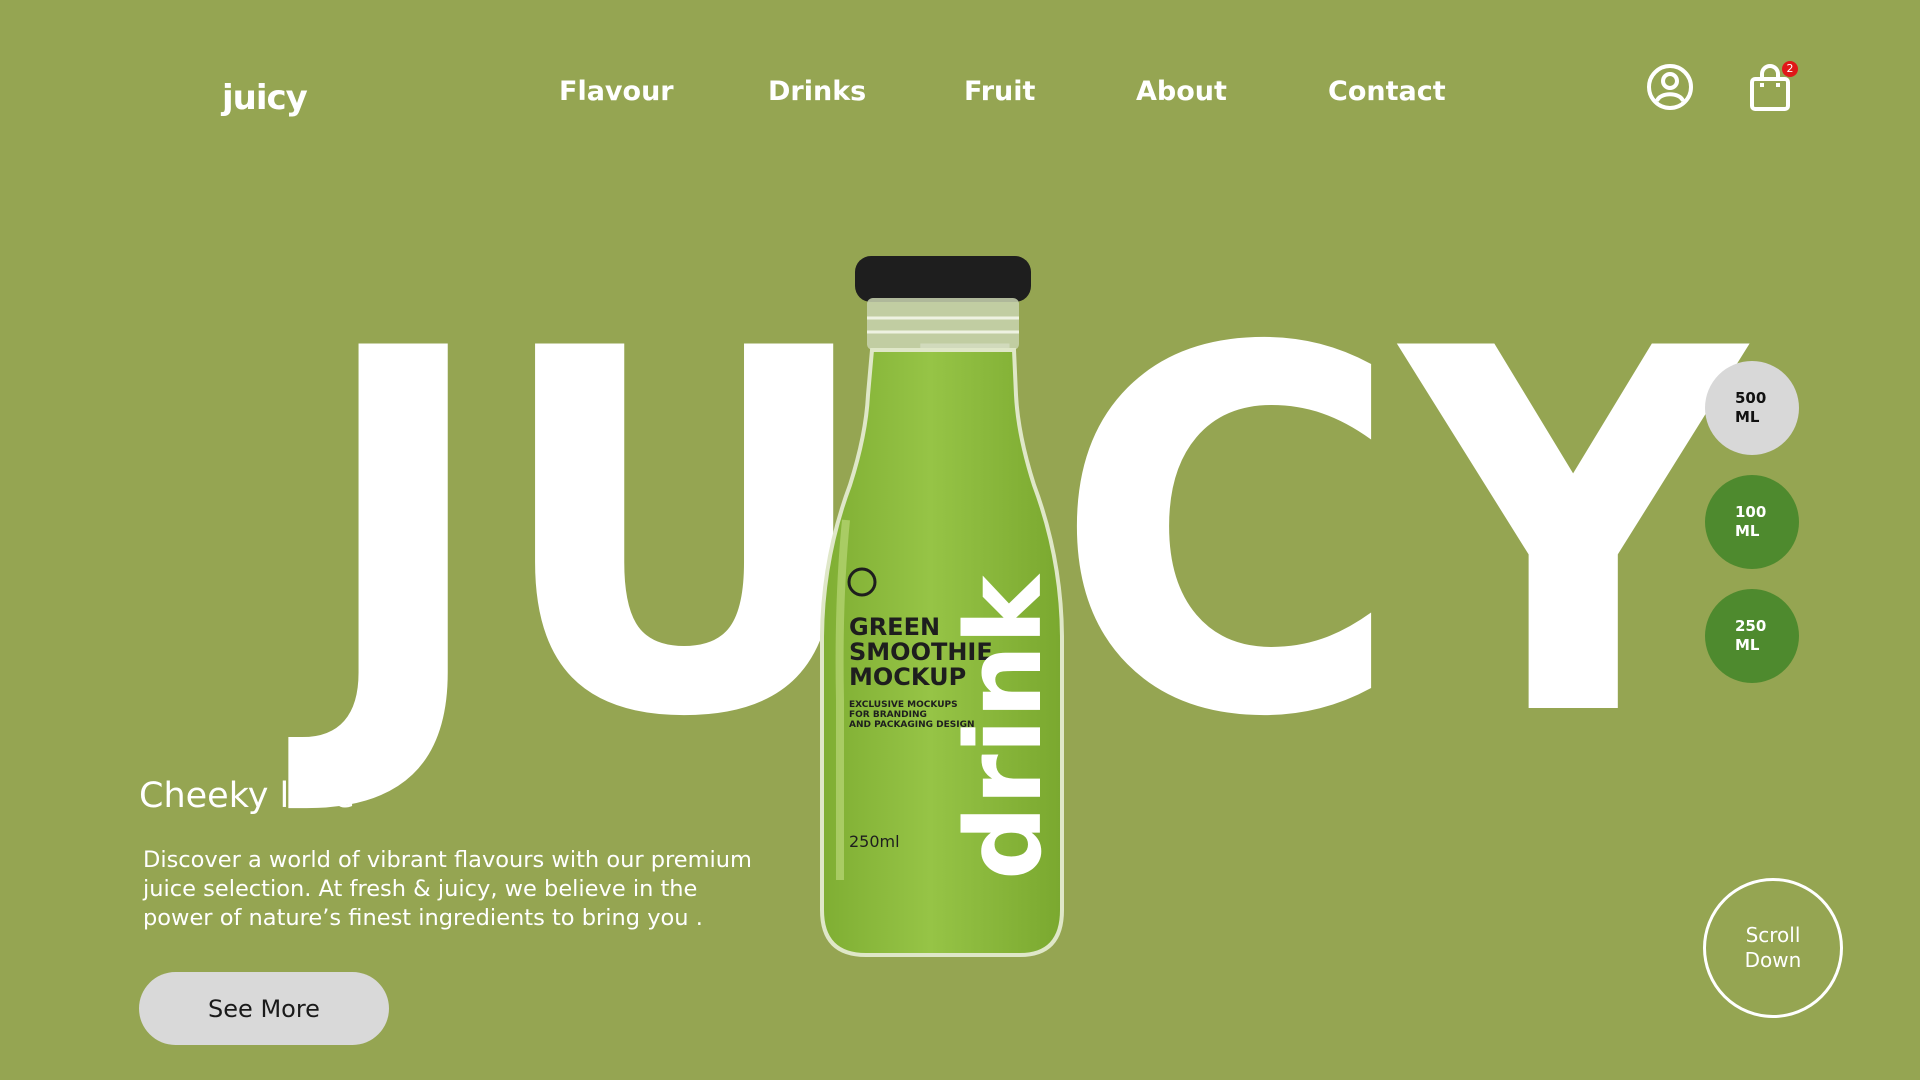 The width and height of the screenshot is (1920, 1080). I want to click on product-title: Cheeky lime, so click(247, 796).